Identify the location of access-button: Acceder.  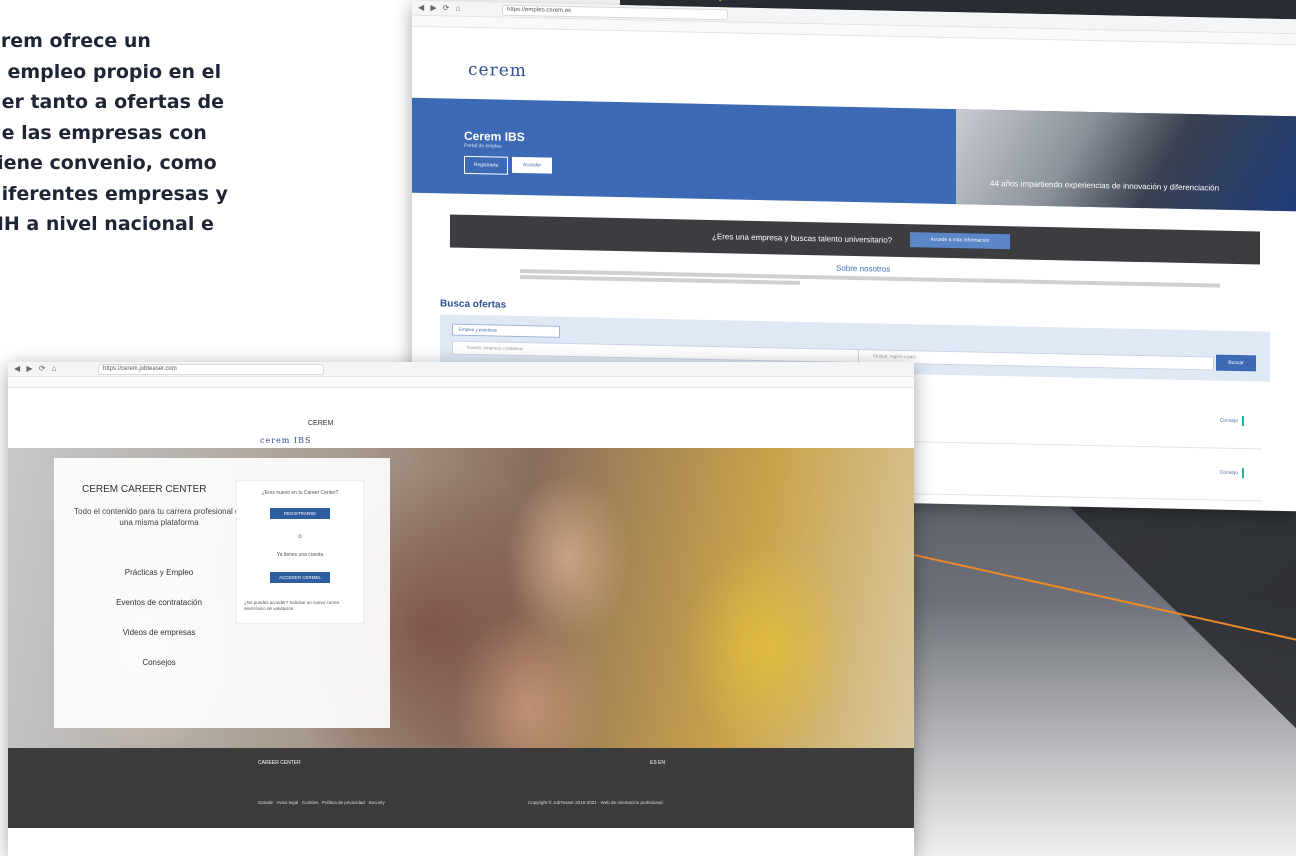
(532, 165).